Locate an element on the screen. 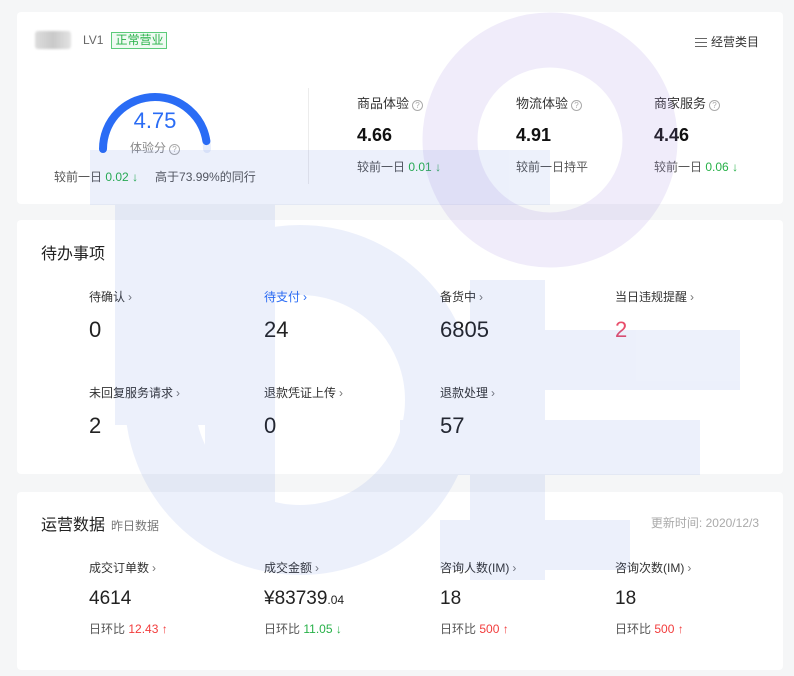 This screenshot has width=794, height=676. store-header: LV1 正常营业 is located at coordinates (101, 40).